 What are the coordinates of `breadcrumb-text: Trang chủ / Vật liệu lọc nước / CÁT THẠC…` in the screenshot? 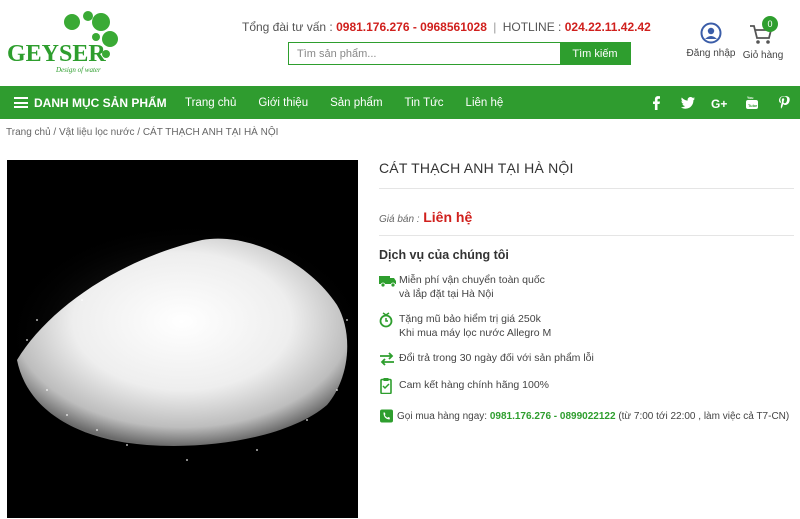 It's located at (142, 132).